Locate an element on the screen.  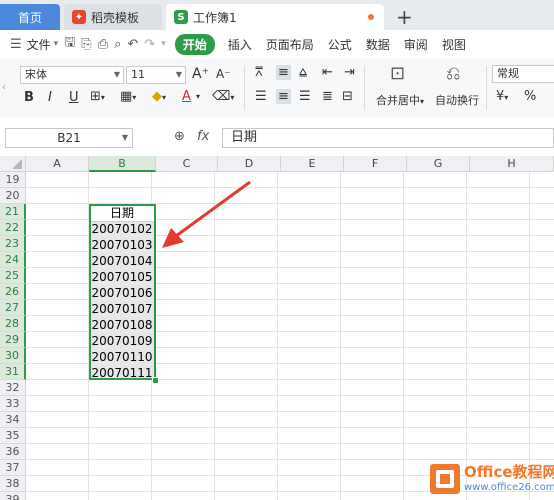
bold-button: B is located at coordinates (29, 97).